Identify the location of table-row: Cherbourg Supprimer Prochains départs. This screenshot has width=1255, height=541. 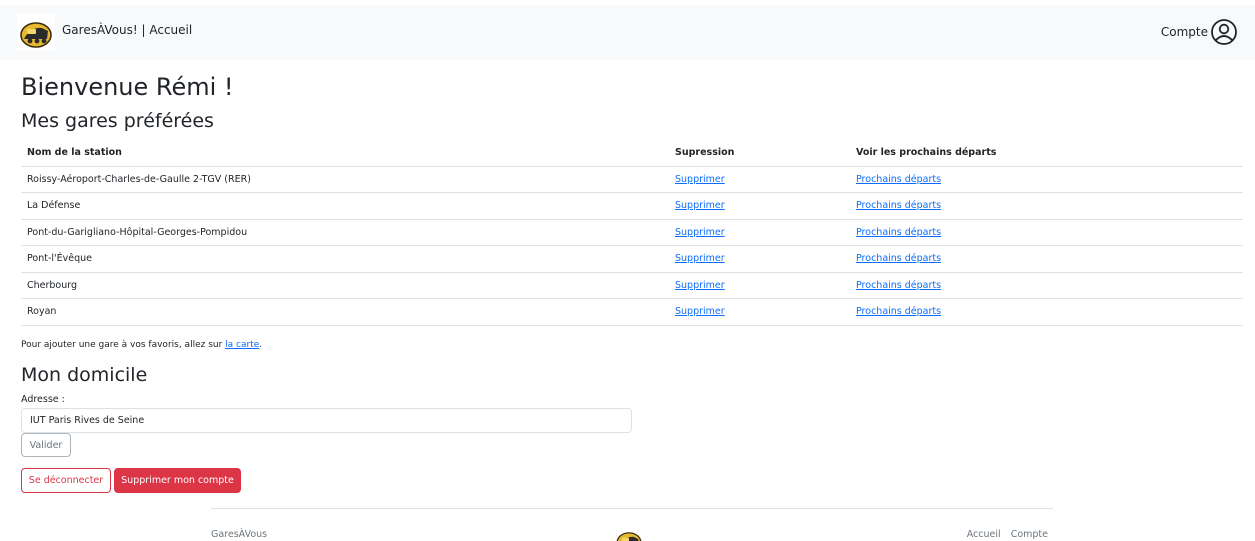
(632, 285).